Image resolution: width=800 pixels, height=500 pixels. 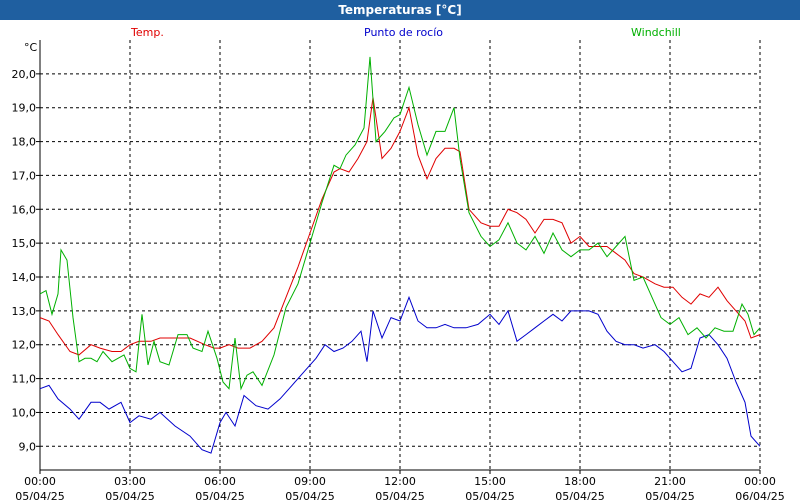 What do you see at coordinates (24, 412) in the screenshot?
I see `y-tick-label: 10,0` at bounding box center [24, 412].